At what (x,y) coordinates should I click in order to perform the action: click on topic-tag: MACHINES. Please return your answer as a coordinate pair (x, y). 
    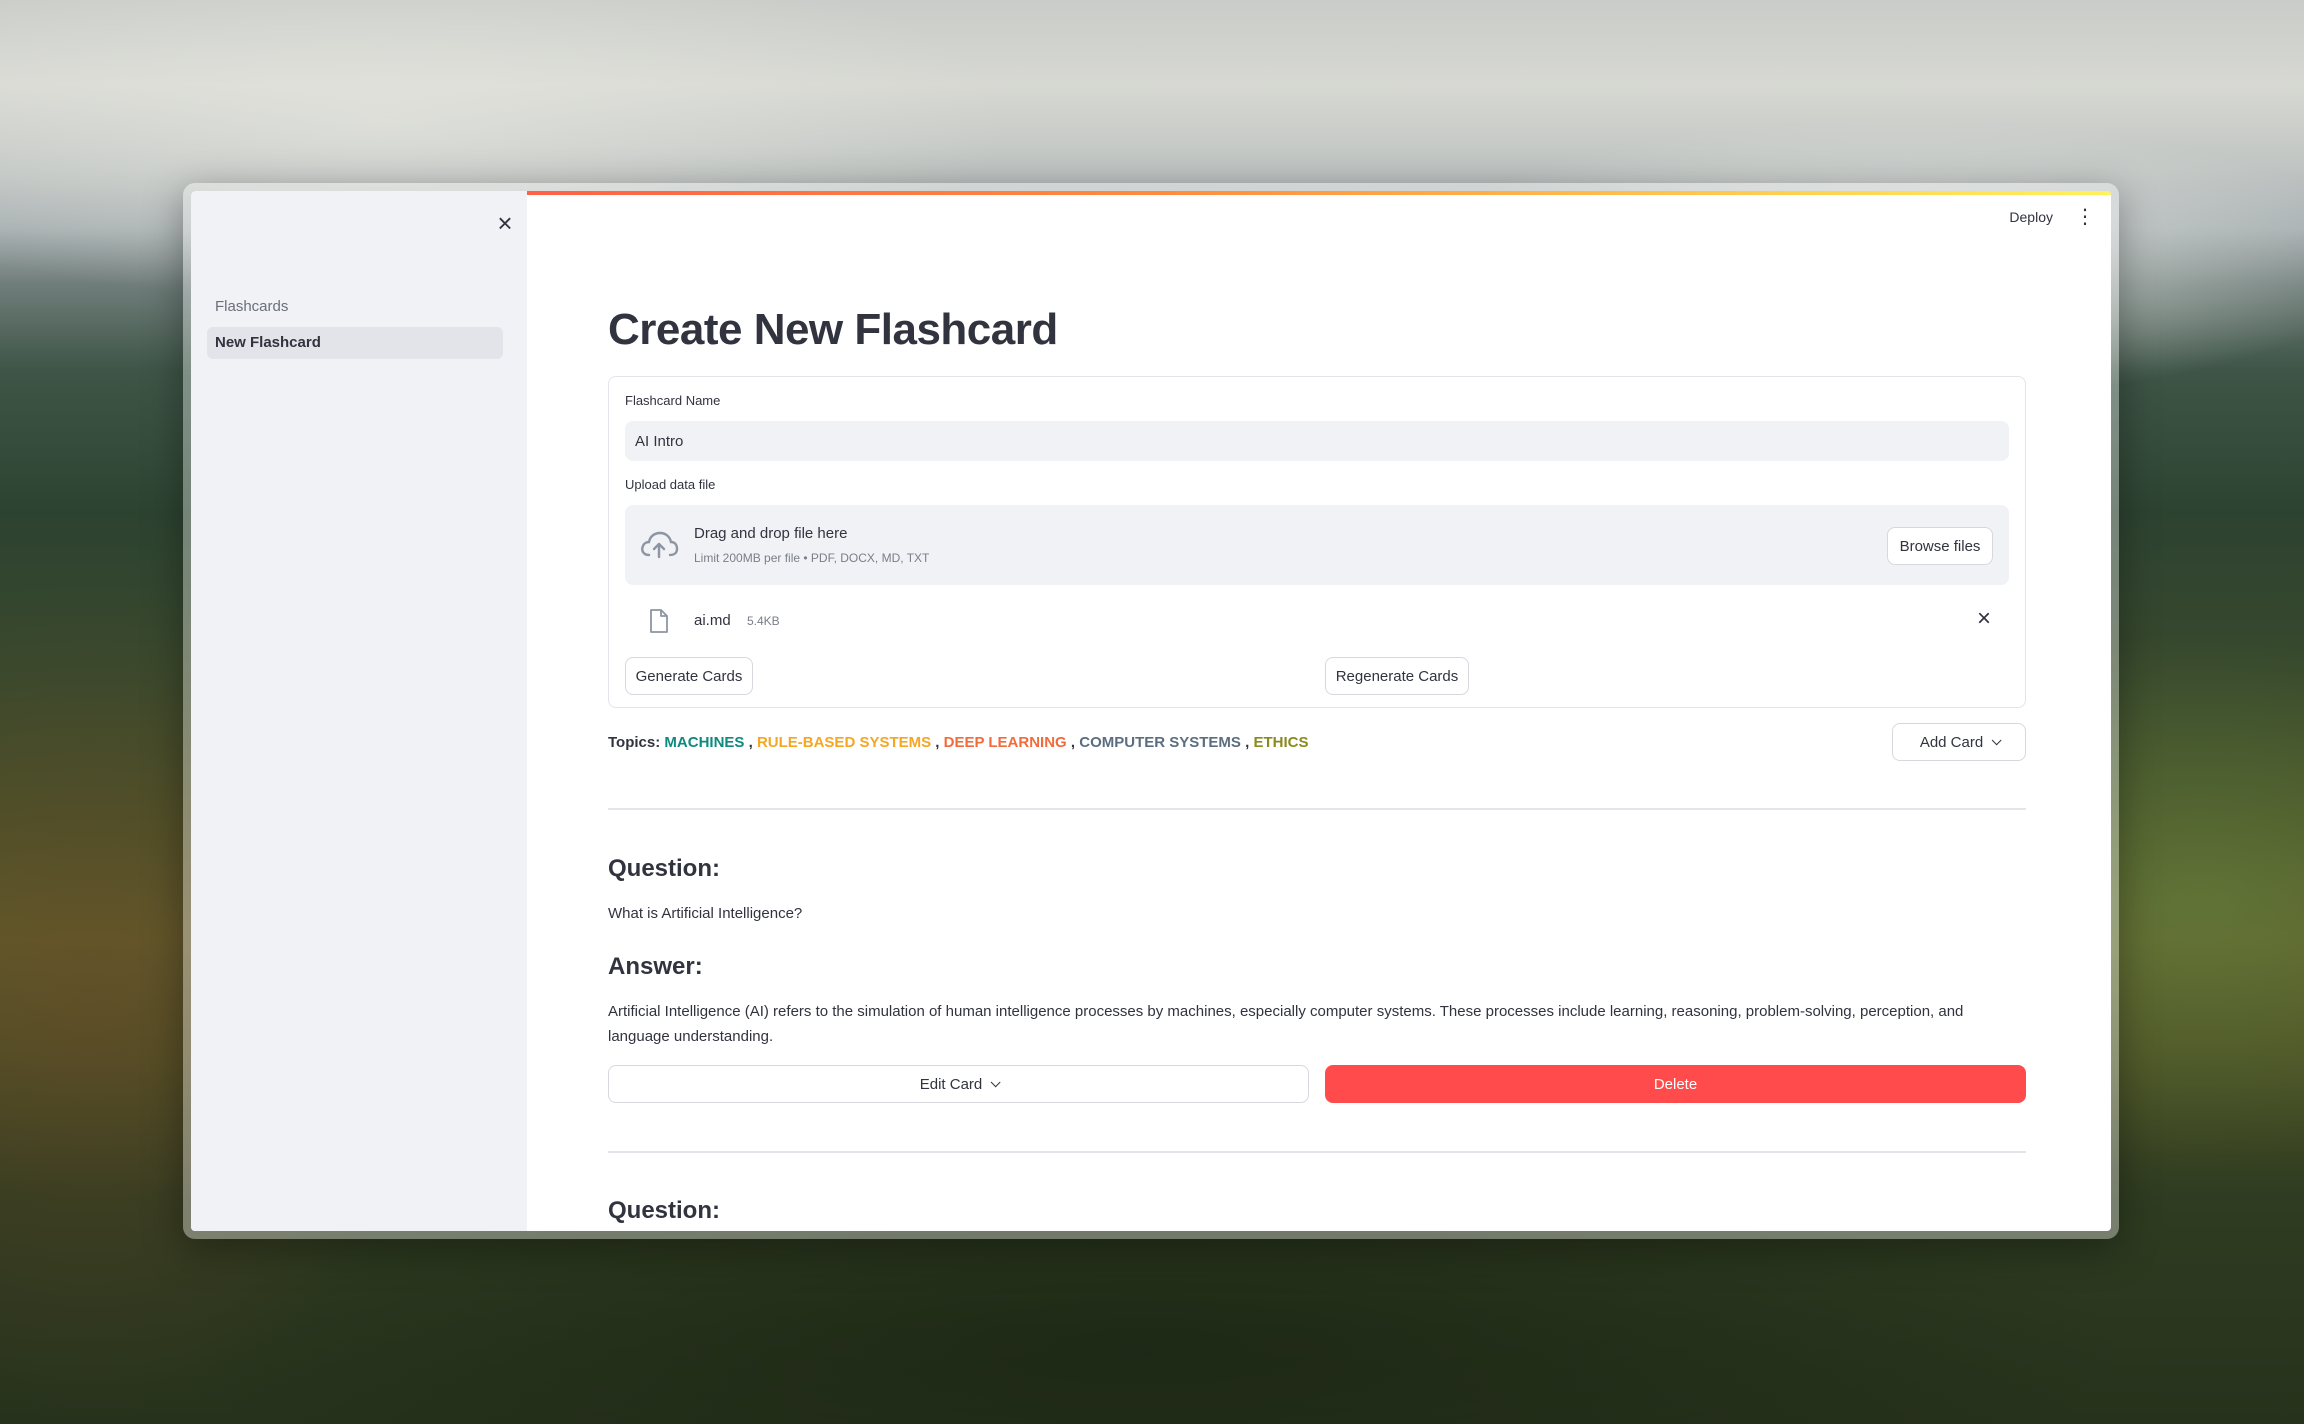
    Looking at the image, I should click on (704, 742).